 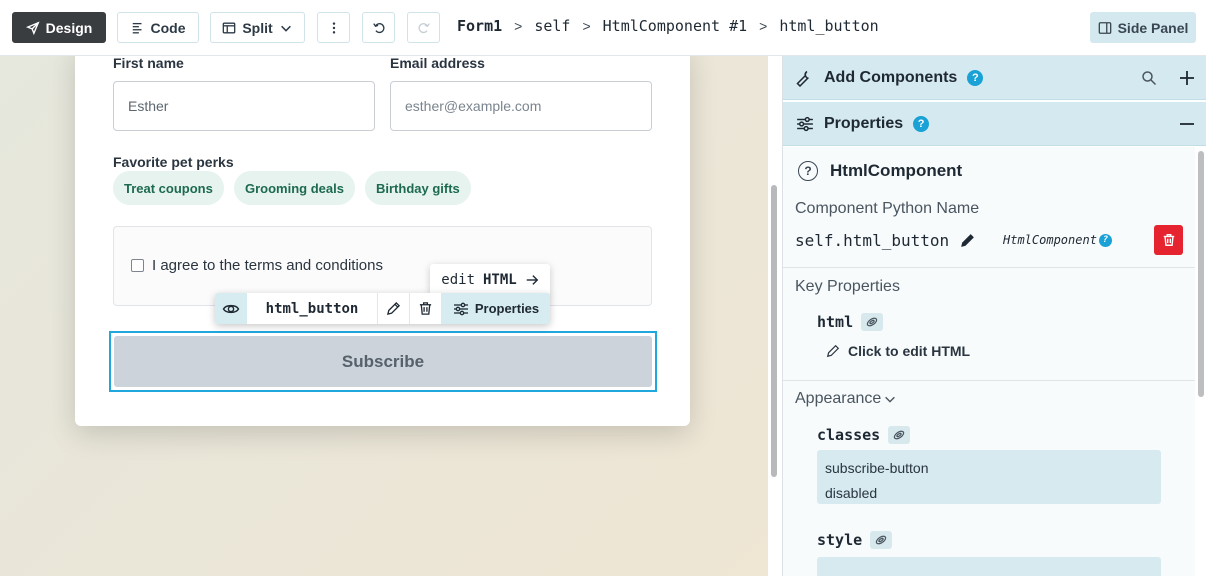 What do you see at coordinates (994, 124) in the screenshot?
I see `properties-header: Properties ?` at bounding box center [994, 124].